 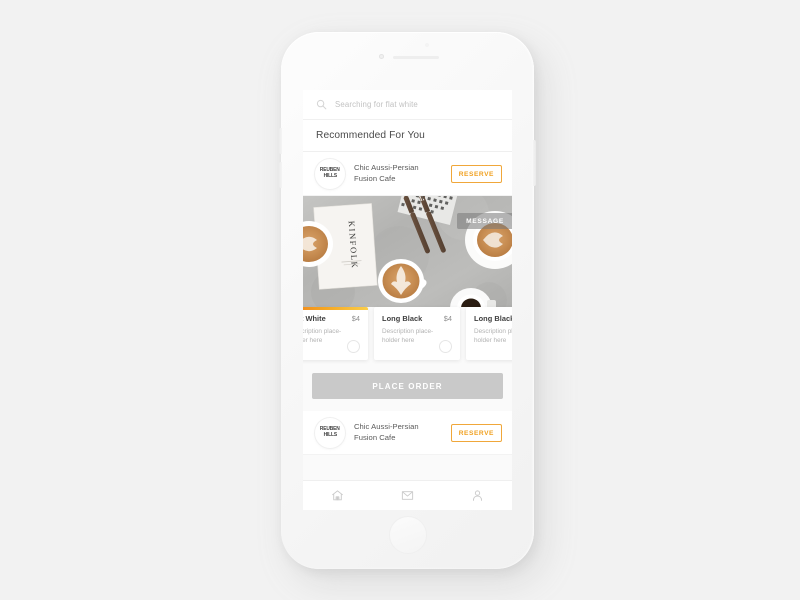 I want to click on search-bar, so click(x=407, y=105).